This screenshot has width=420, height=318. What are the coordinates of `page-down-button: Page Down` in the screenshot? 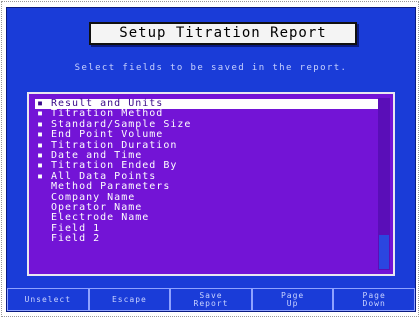 It's located at (374, 299).